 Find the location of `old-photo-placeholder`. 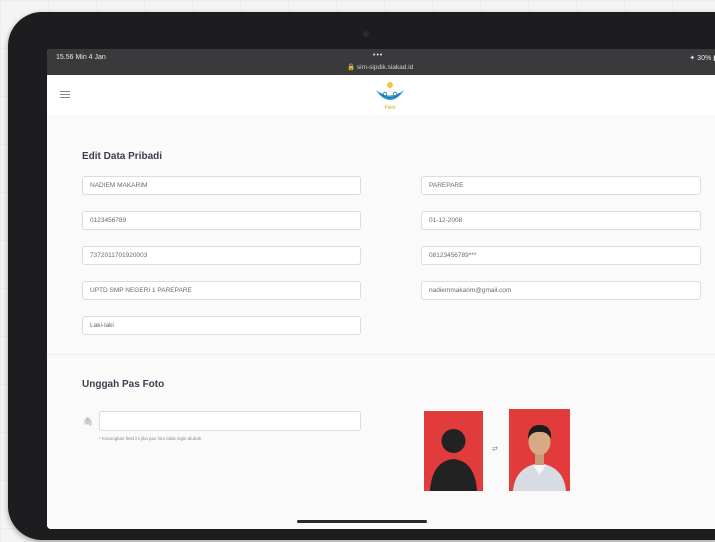

old-photo-placeholder is located at coordinates (453, 451).